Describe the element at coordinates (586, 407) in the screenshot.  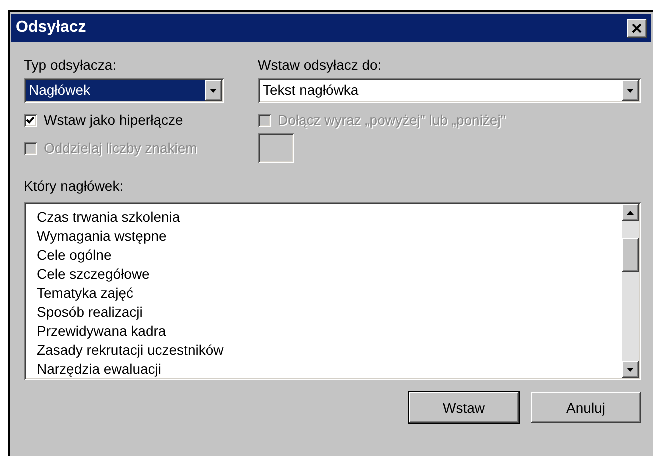
I see `cancel-button: Anuluj` at that location.